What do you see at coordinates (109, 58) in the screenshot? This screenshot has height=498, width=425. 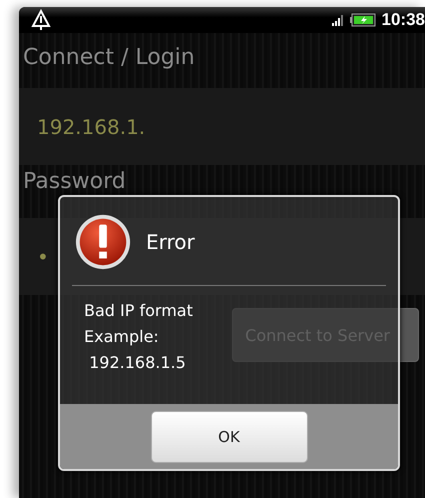 I see `screen-title: Connect / Login` at bounding box center [109, 58].